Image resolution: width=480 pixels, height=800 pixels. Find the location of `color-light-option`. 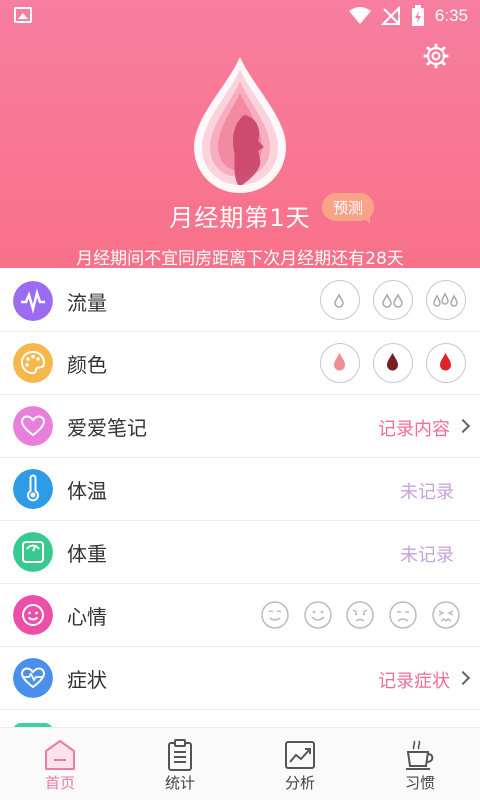

color-light-option is located at coordinates (340, 363).